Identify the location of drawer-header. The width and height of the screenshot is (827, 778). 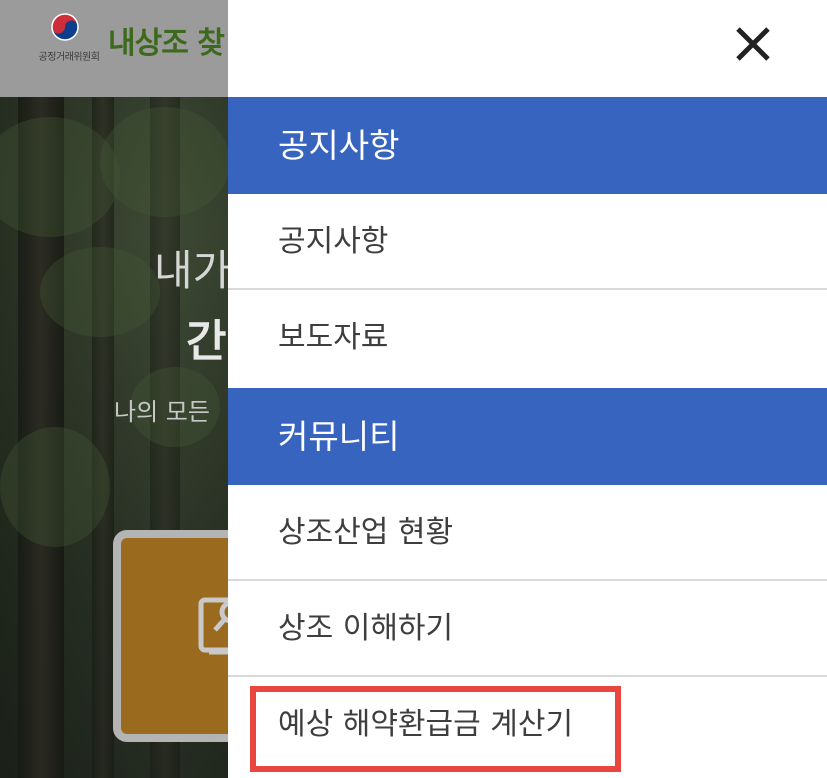
(527, 48).